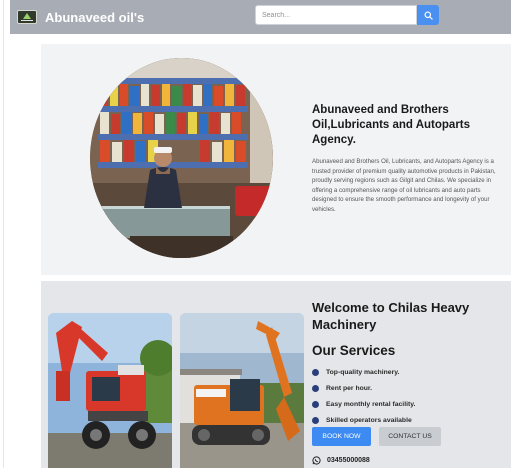  What do you see at coordinates (363, 404) in the screenshot?
I see `list-item: Easy monthly rental facility.` at bounding box center [363, 404].